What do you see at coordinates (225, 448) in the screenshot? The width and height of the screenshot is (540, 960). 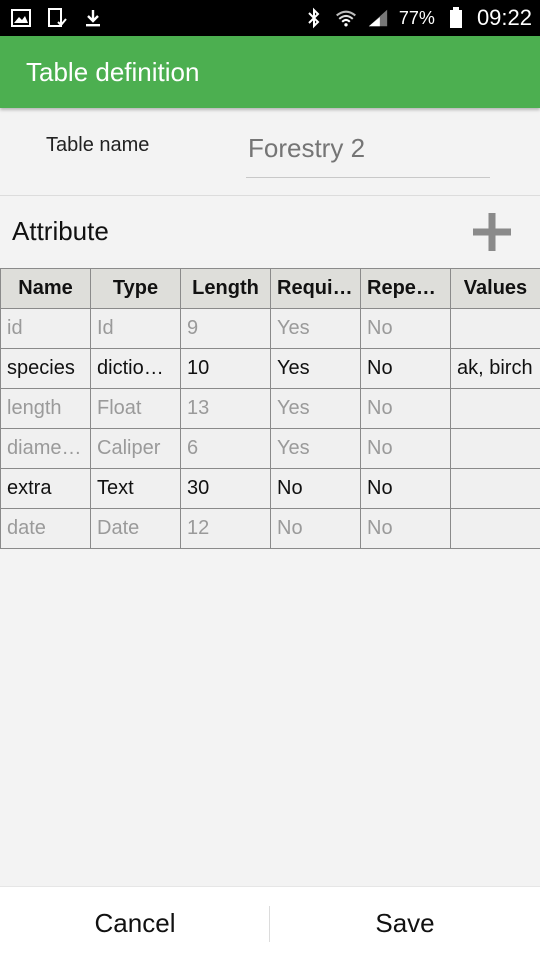 I see `cell-length: 6` at bounding box center [225, 448].